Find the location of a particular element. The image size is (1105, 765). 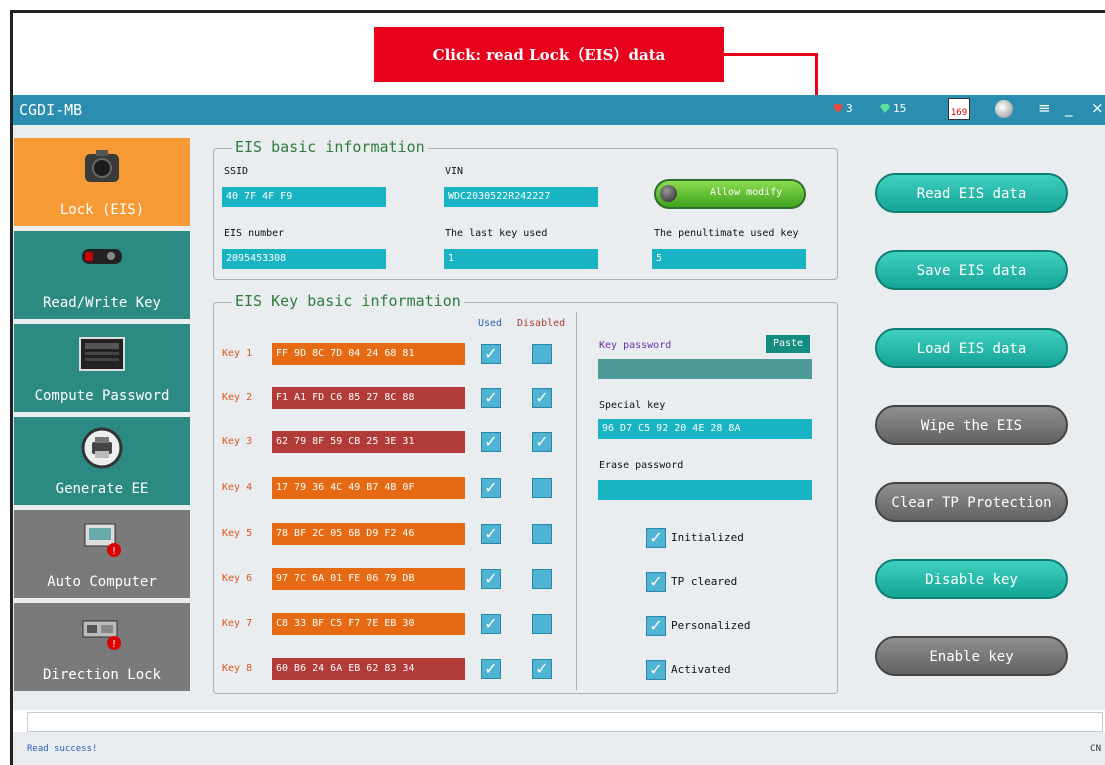

key-value: 60 B6 24 6A EB 62 83 34 is located at coordinates (368, 669).